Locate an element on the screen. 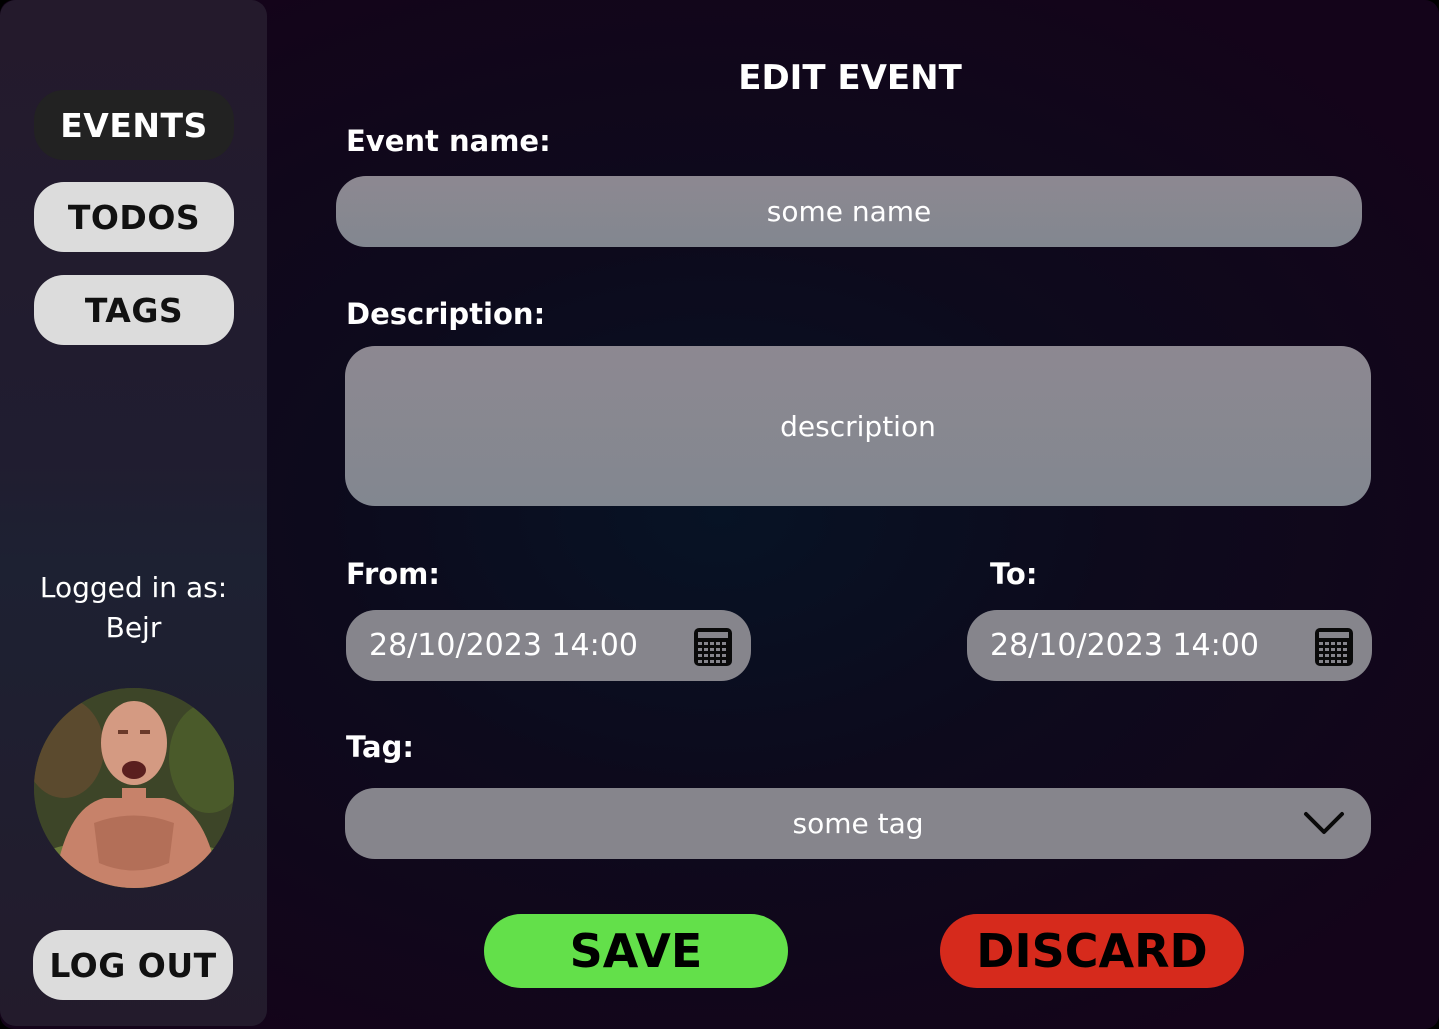  to-date-input: 28/10/2023 14:00 is located at coordinates (1169, 645).